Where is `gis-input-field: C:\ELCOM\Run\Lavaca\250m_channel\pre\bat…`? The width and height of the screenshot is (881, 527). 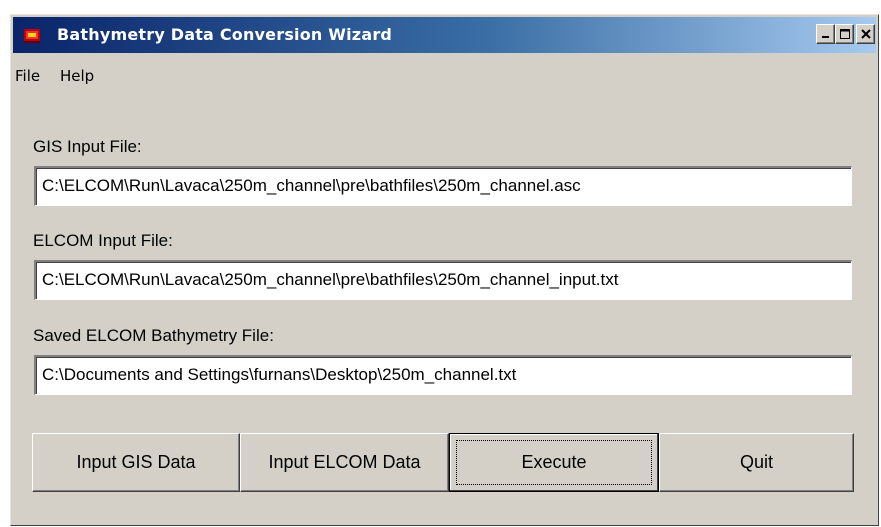
gis-input-field: C:\ELCOM\Run\Lavaca\250m_channel\pre\bat… is located at coordinates (443, 186).